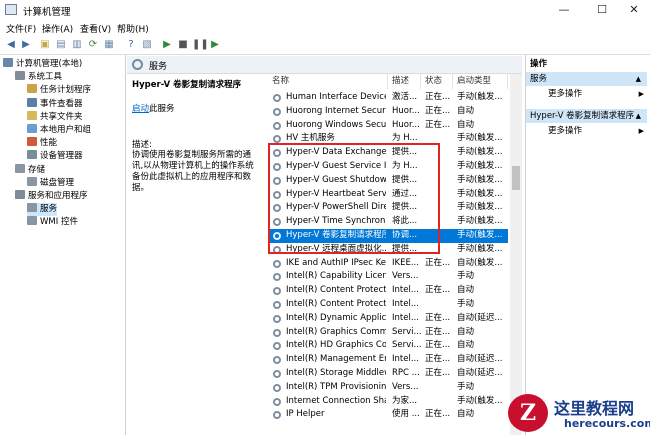 Image resolution: width=650 pixels, height=435 pixels. What do you see at coordinates (277, 374) in the screenshot?
I see `gear-icon` at bounding box center [277, 374].